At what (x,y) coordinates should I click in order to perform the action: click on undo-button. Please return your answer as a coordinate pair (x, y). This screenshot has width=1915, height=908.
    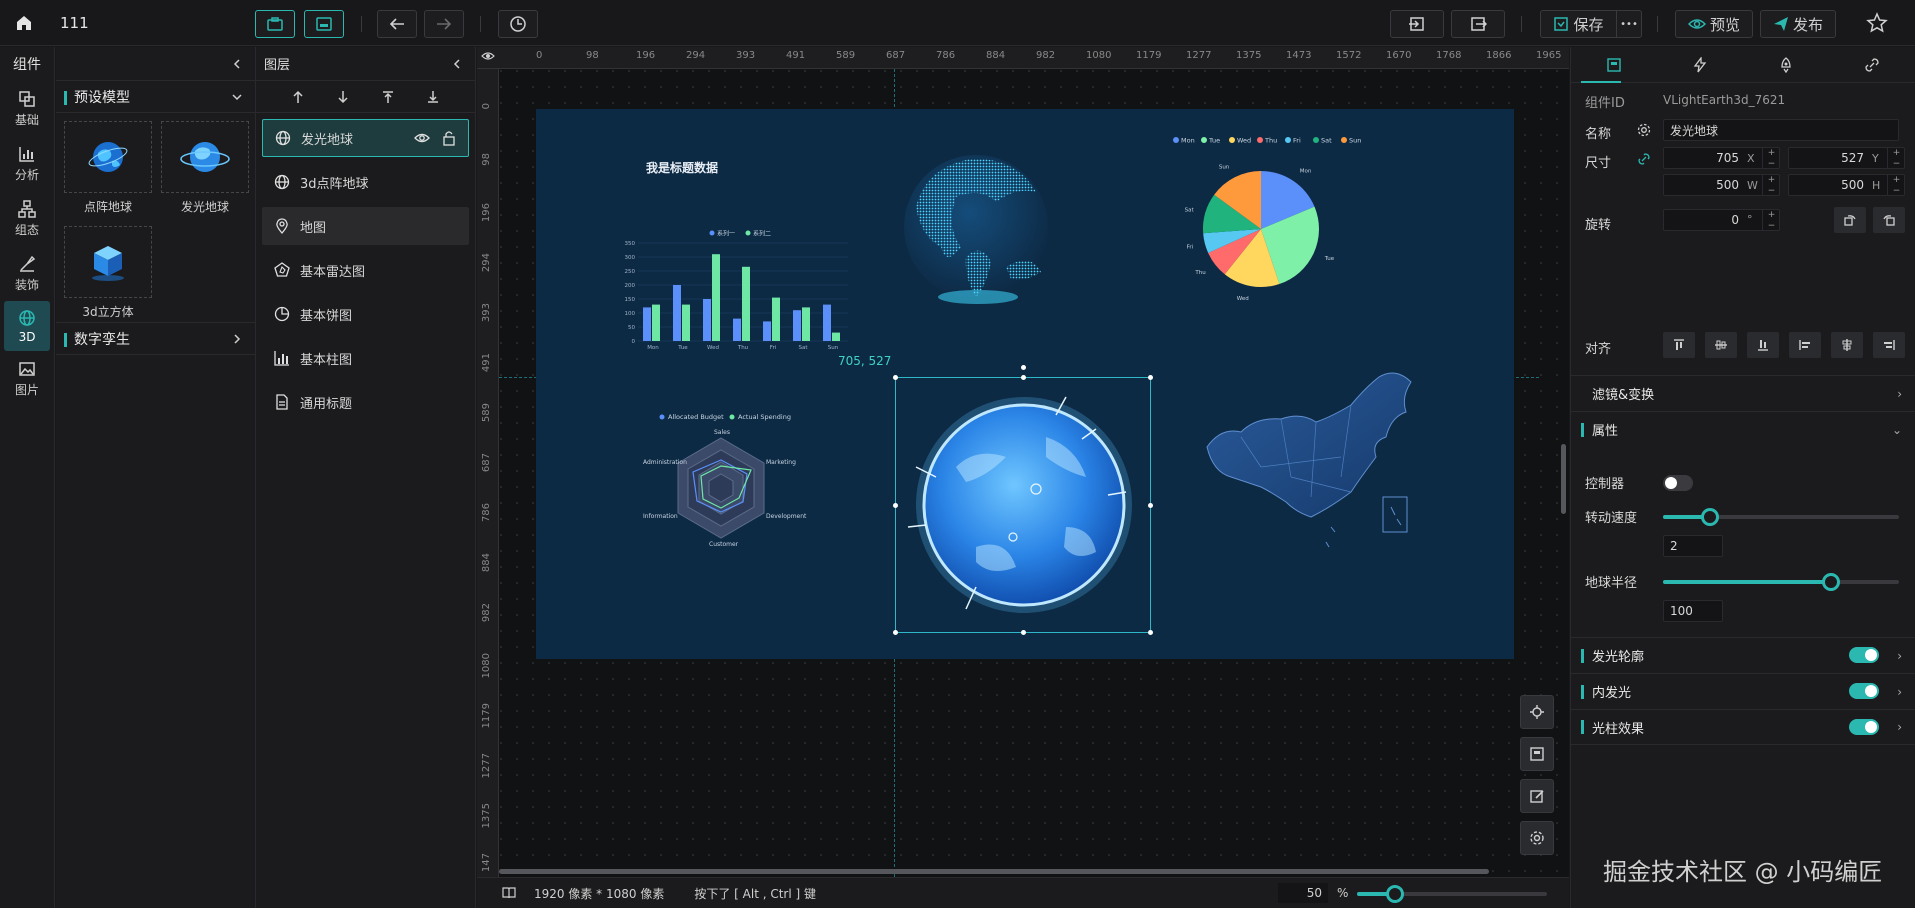
    Looking at the image, I should click on (397, 24).